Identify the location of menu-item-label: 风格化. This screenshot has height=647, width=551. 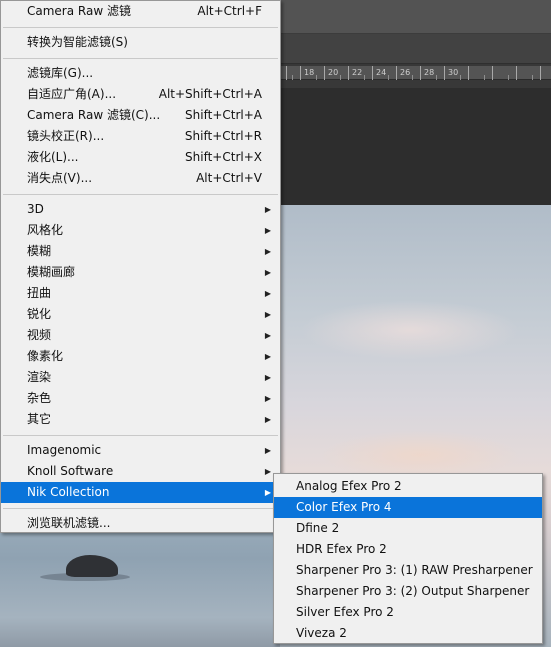
(45, 230).